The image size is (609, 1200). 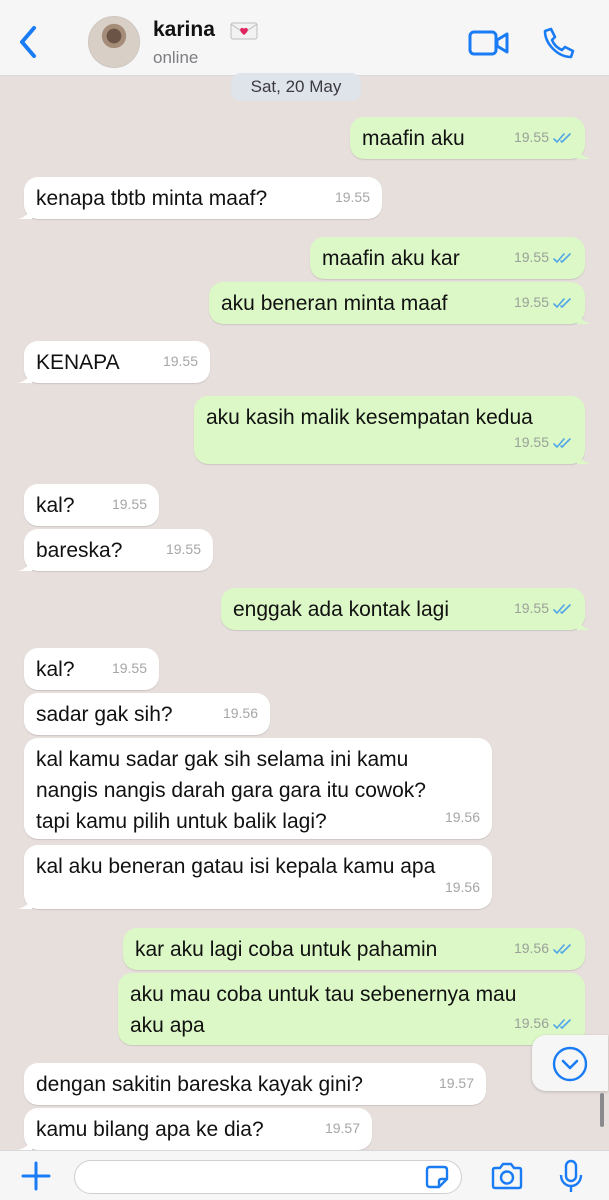 I want to click on plus-icon, so click(x=36, y=1176).